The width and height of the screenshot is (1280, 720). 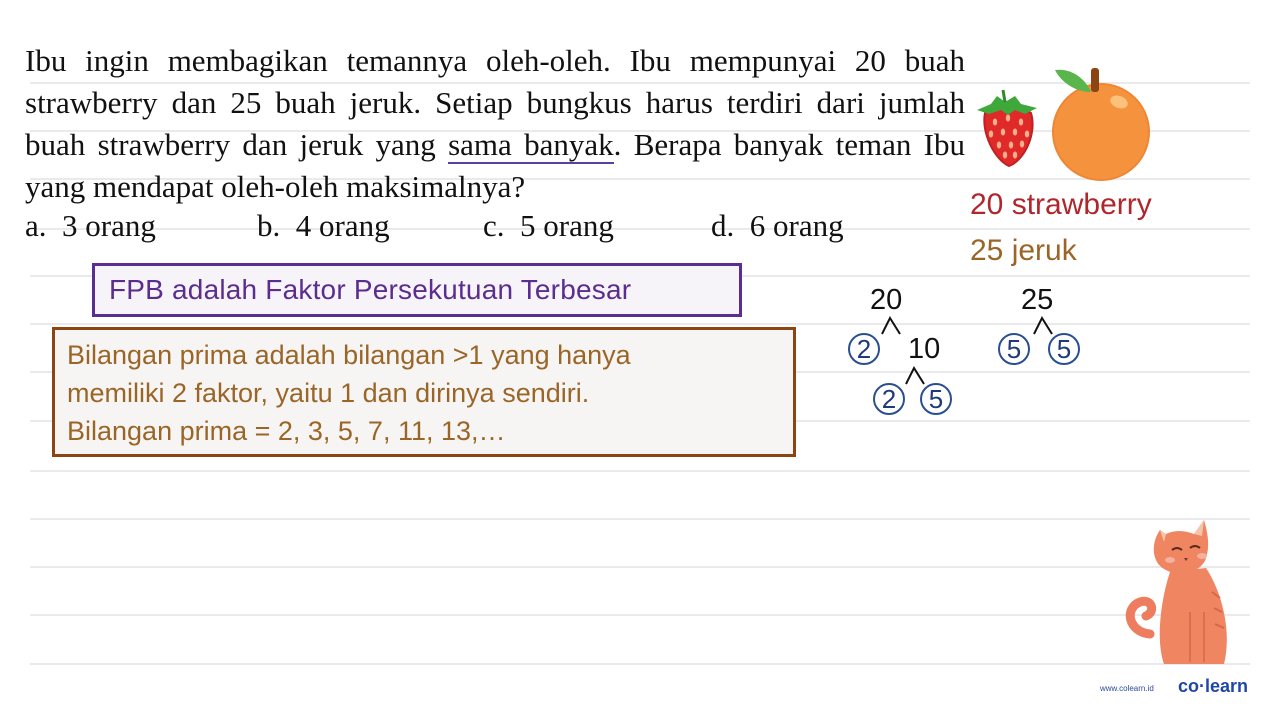 What do you see at coordinates (1007, 128) in the screenshot?
I see `strawberry-icon` at bounding box center [1007, 128].